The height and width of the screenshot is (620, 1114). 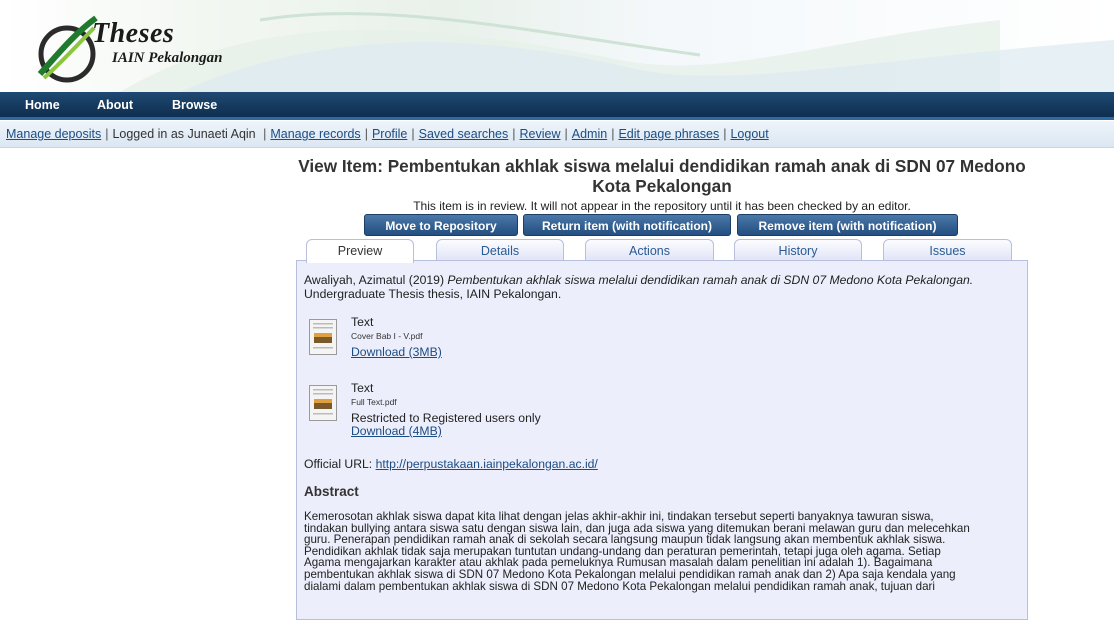 What do you see at coordinates (649, 250) in the screenshot?
I see `tab-actions: Actions` at bounding box center [649, 250].